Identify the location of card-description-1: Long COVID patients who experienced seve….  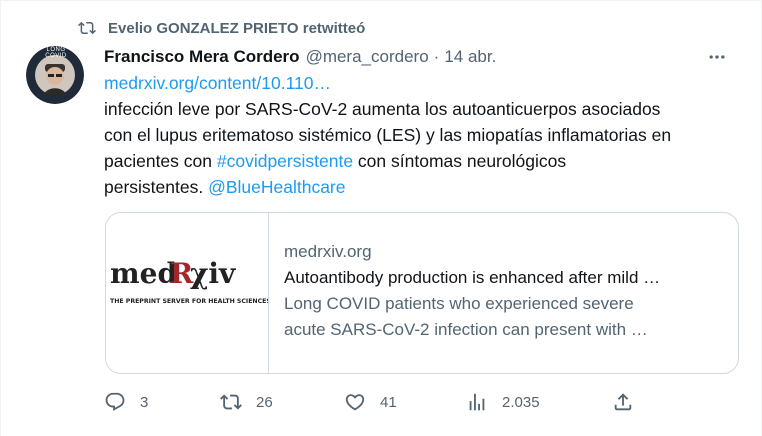
(459, 303).